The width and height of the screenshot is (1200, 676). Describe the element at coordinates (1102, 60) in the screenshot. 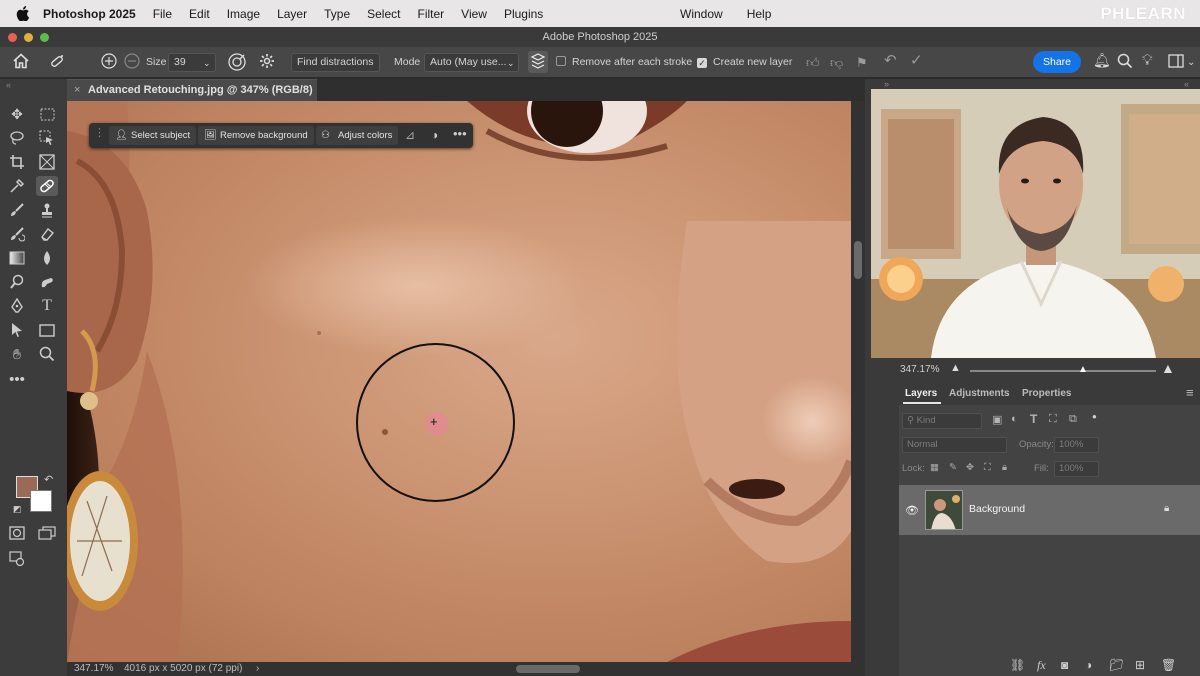

I see `bell-icon: 🔔︎` at that location.